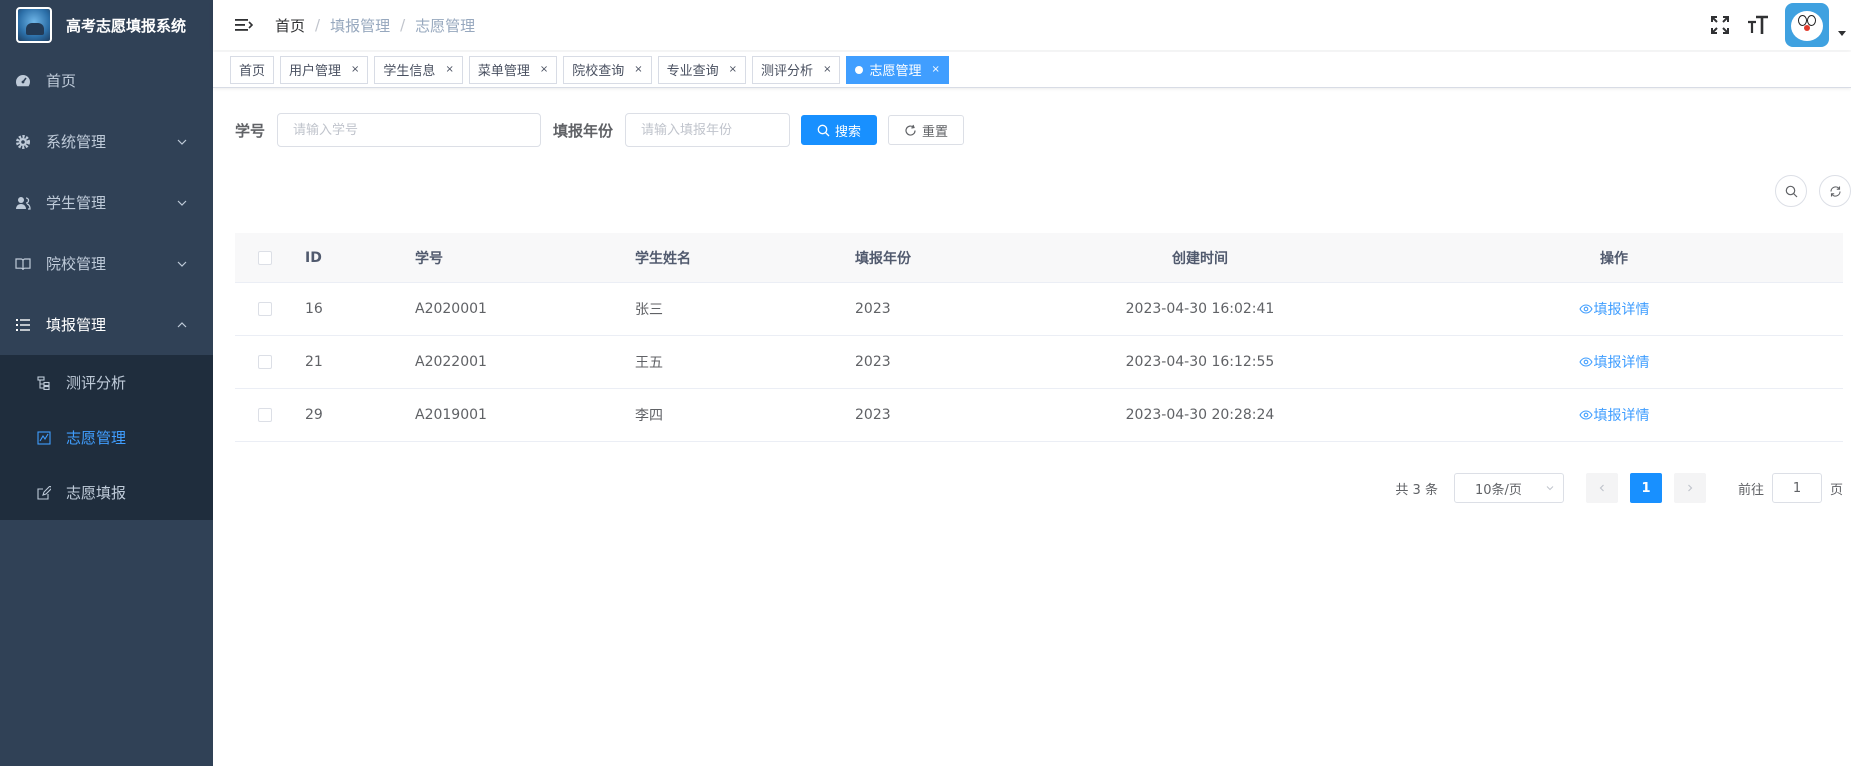 This screenshot has width=1851, height=766. What do you see at coordinates (1791, 191) in the screenshot?
I see `toggle-search-button` at bounding box center [1791, 191].